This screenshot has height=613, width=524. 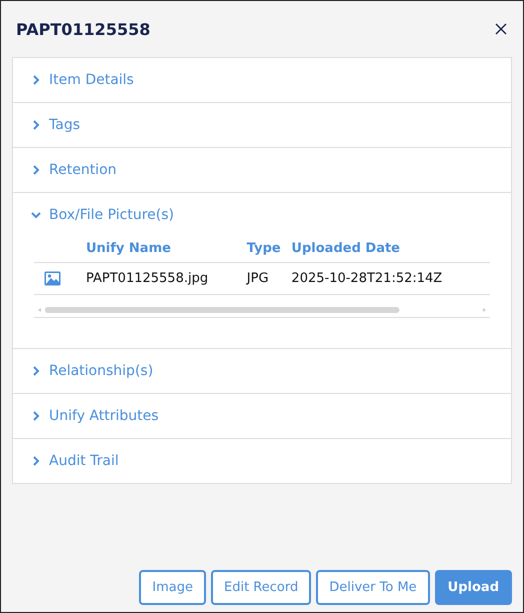 What do you see at coordinates (262, 416) in the screenshot?
I see `section-header: Unify Attributes` at bounding box center [262, 416].